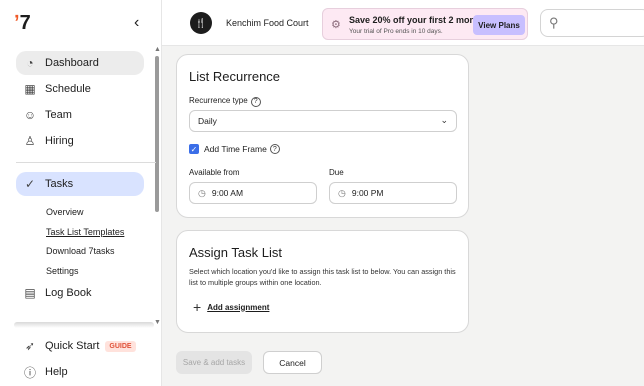  Describe the element at coordinates (68, 89) in the screenshot. I see `sidebar-item-label: Schedule` at that location.